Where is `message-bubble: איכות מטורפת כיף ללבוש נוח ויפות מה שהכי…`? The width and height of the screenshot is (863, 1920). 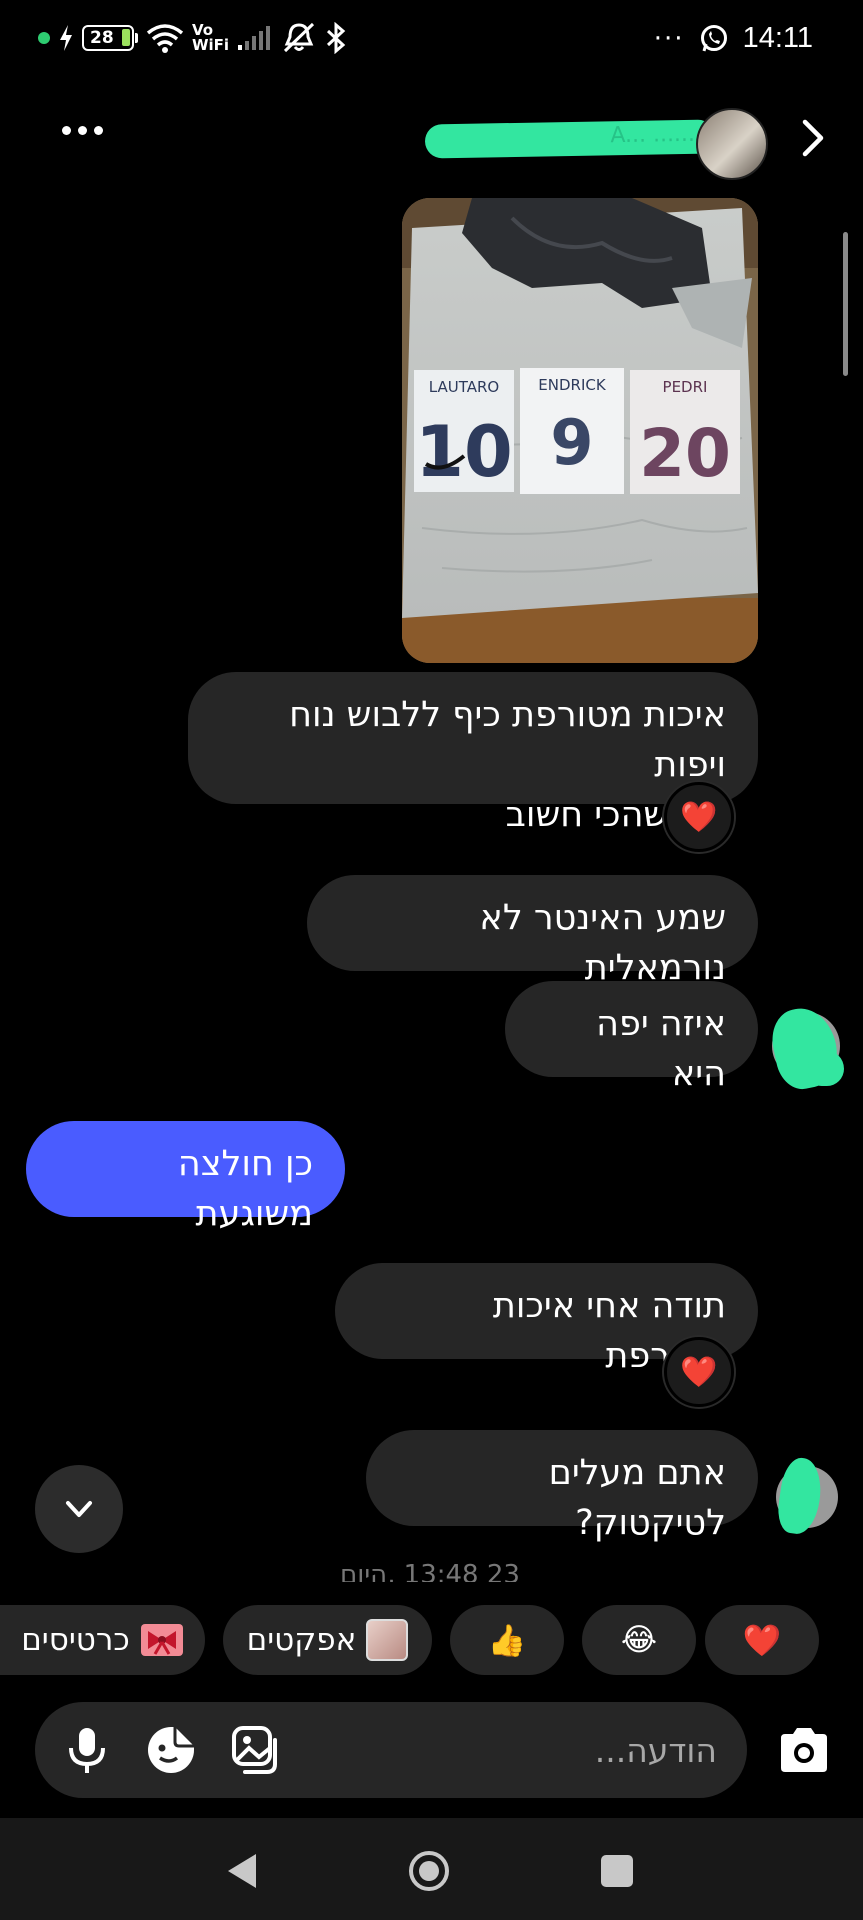
message-bubble: איכות מטורפת כיף ללבוש נוח ויפות מה שהכי… is located at coordinates (473, 753).